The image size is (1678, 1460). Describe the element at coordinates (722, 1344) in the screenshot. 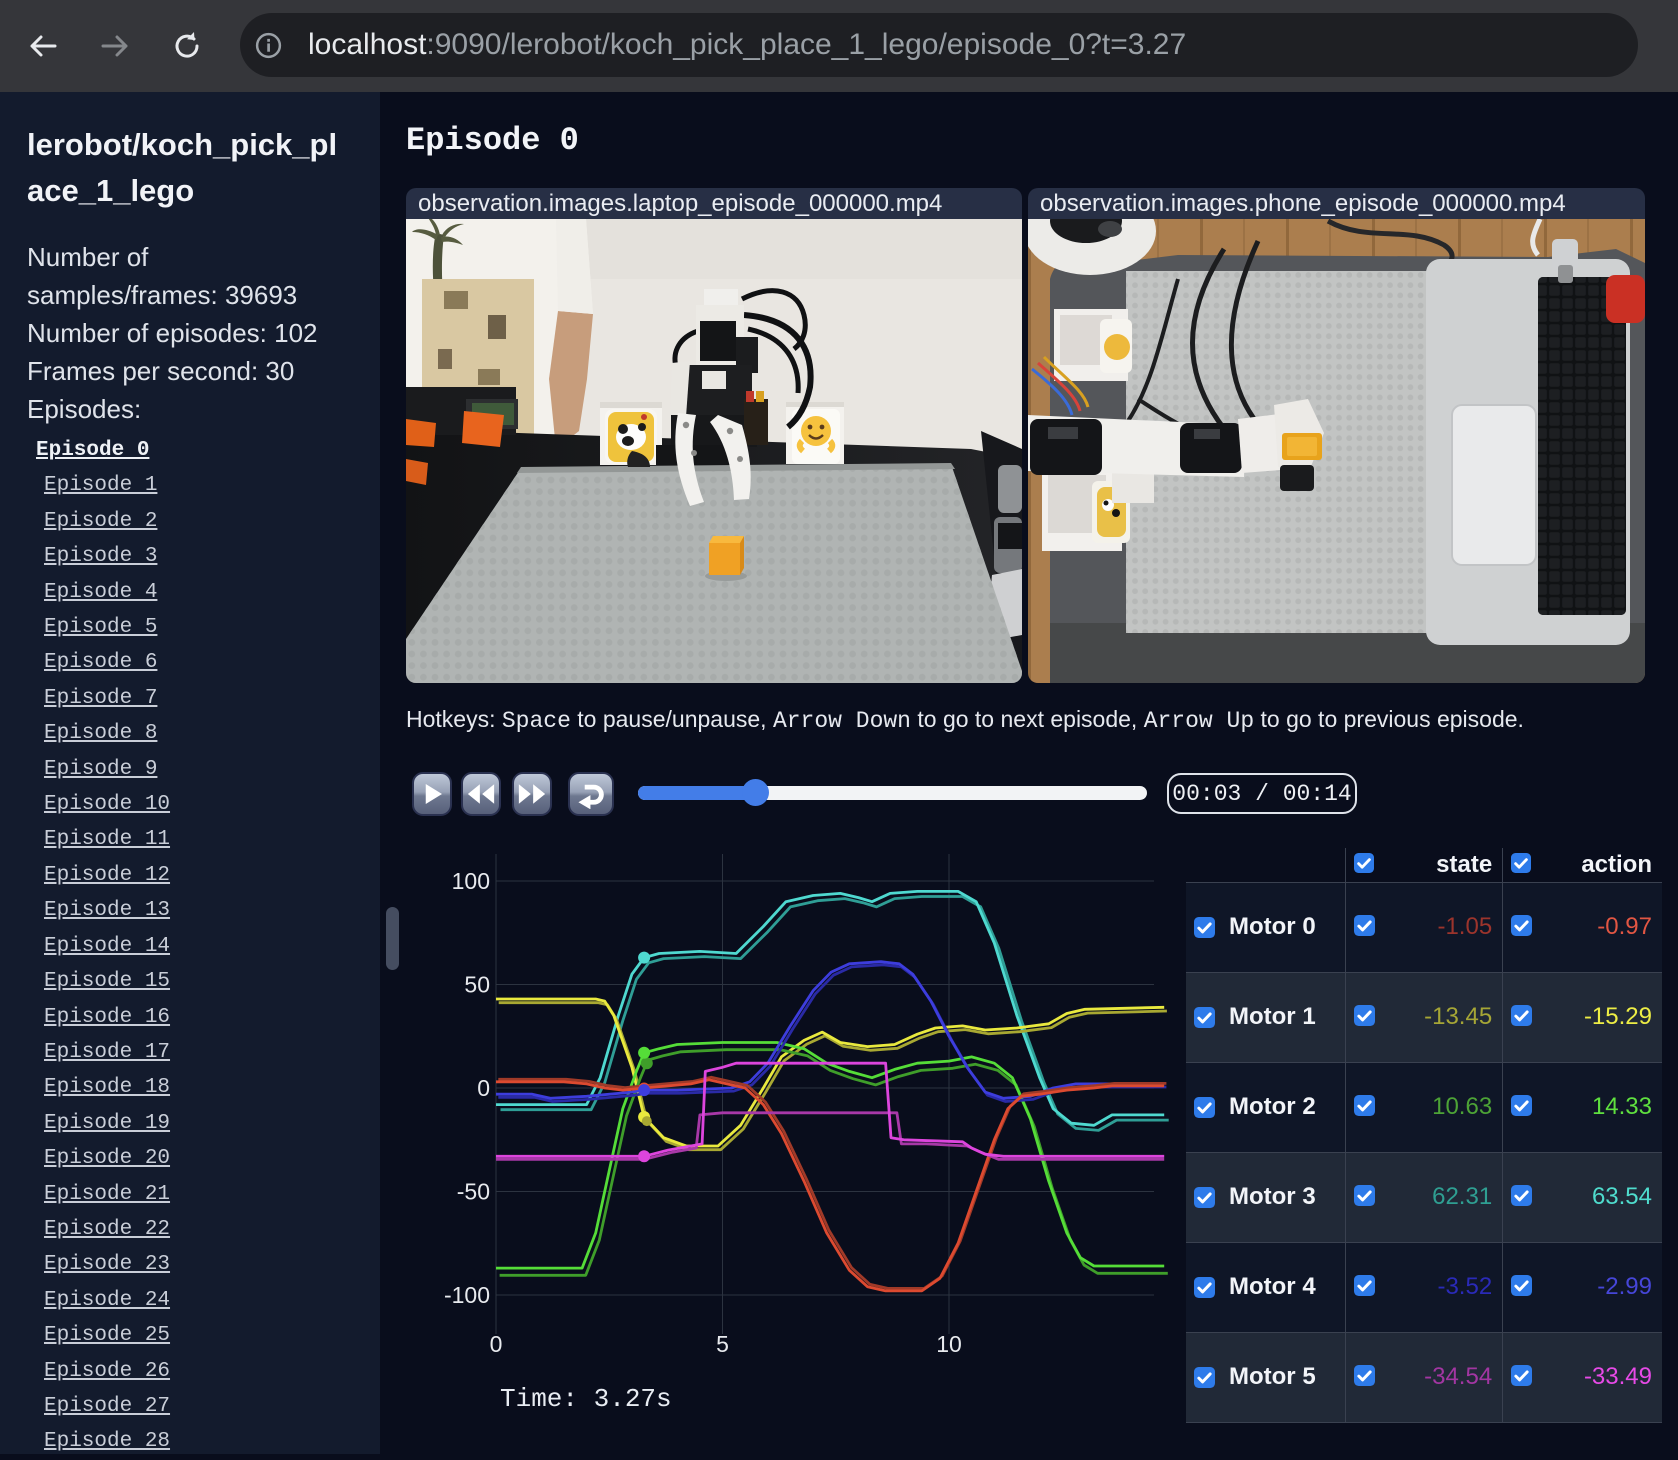

I see `svg-text: 5` at that location.